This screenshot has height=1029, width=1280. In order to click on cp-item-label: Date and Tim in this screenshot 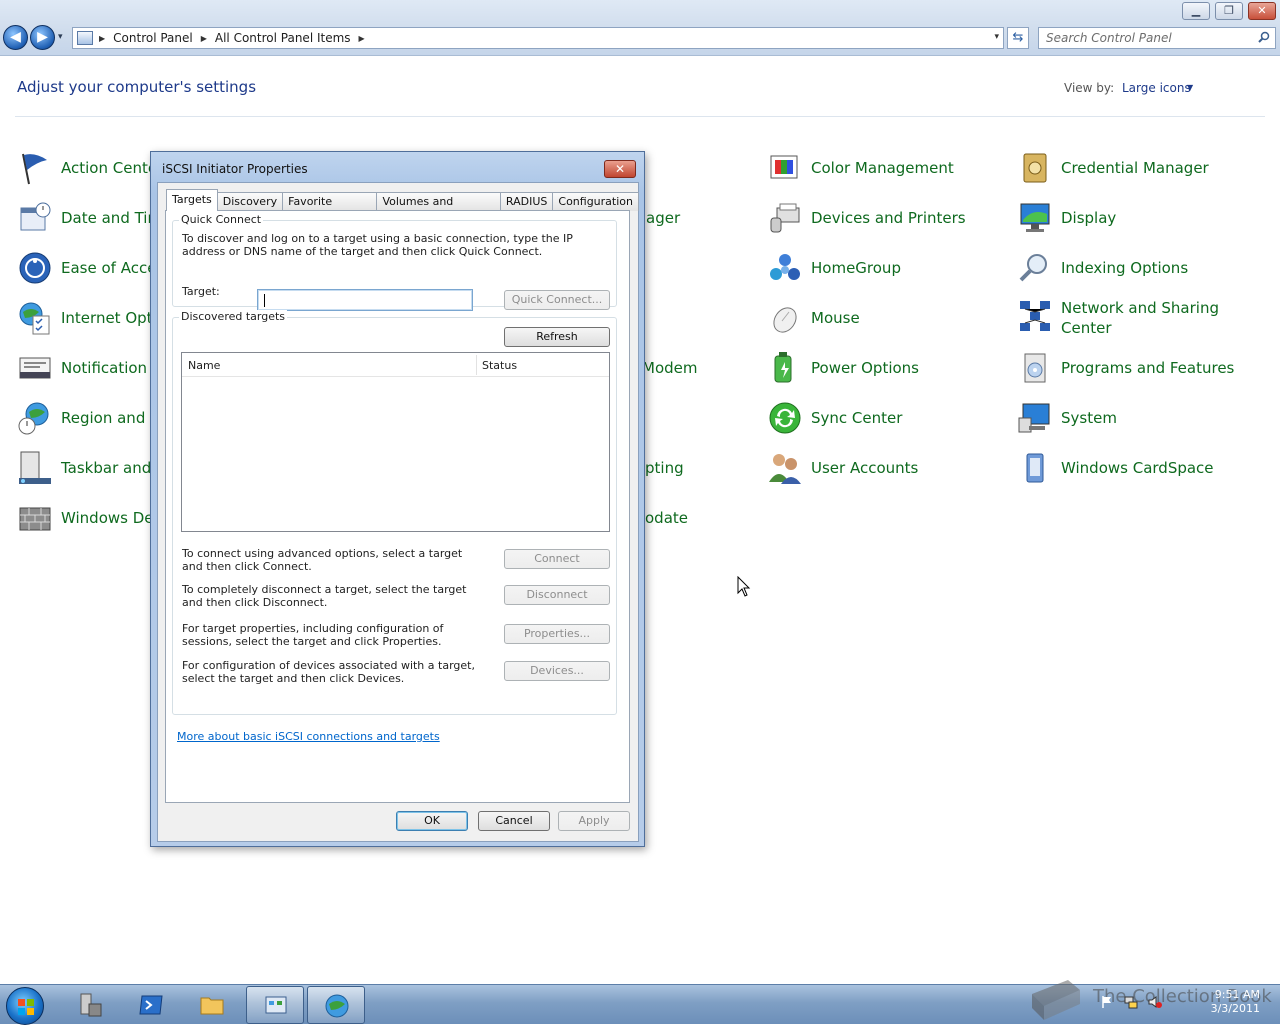, I will do `click(112, 218)`.